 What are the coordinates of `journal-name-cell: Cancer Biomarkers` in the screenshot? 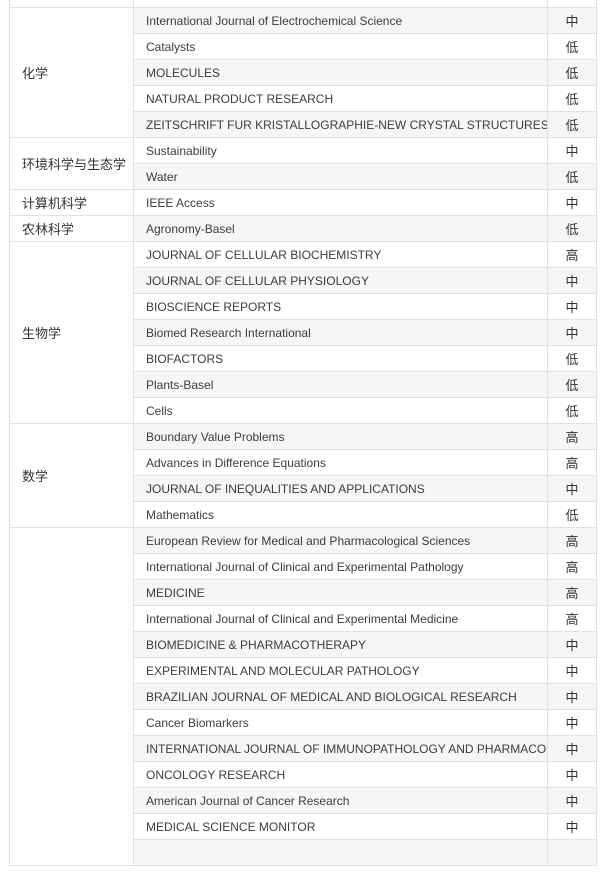 It's located at (340, 722).